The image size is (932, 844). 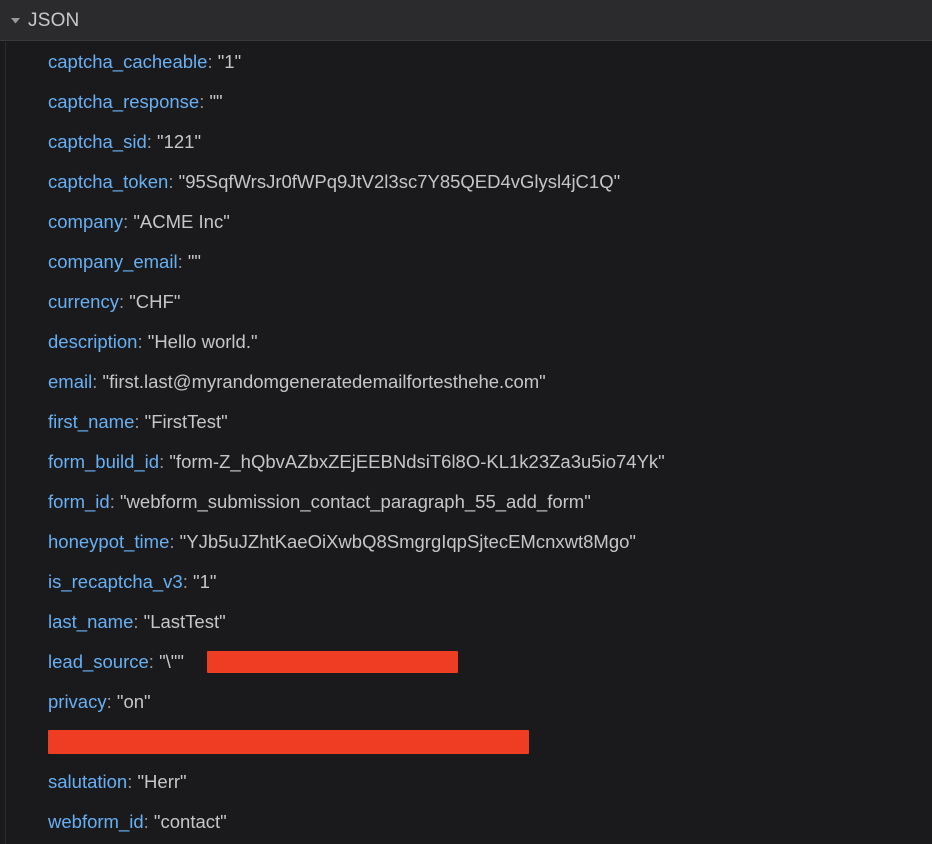 What do you see at coordinates (98, 661) in the screenshot?
I see `json-key: lead_source` at bounding box center [98, 661].